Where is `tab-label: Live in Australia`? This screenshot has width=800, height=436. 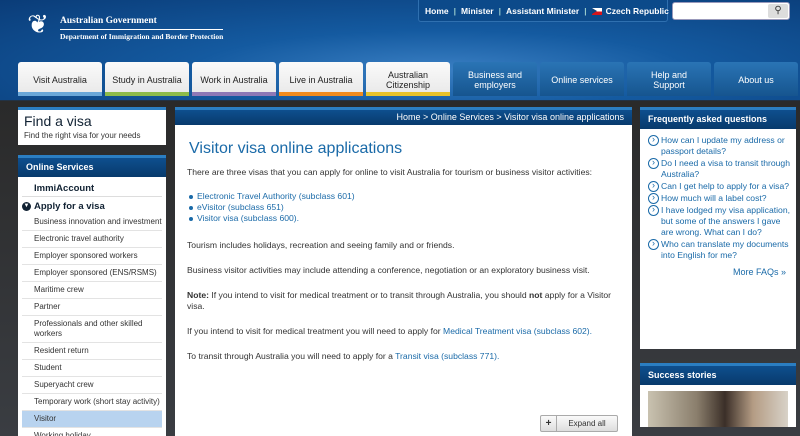
tab-label: Live in Australia is located at coordinates (321, 80).